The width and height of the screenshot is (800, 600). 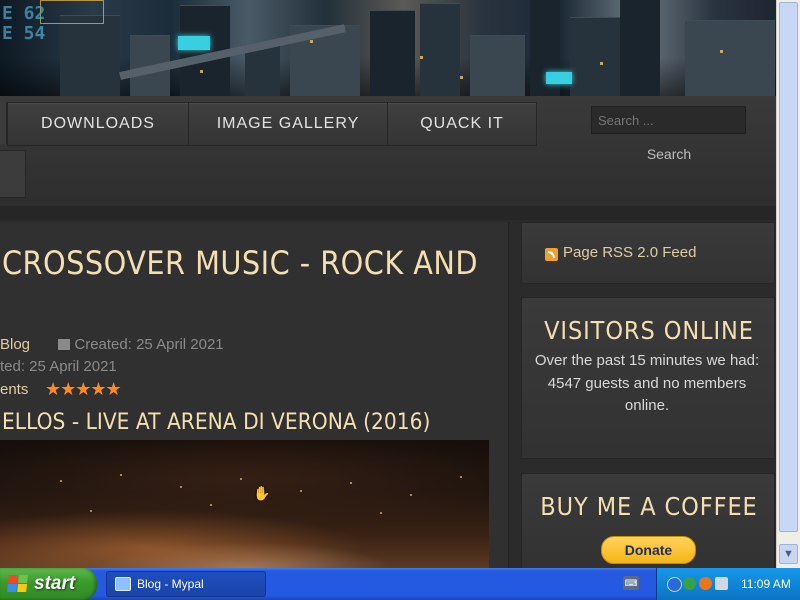 What do you see at coordinates (64, 344) in the screenshot?
I see `calendar-icon` at bounding box center [64, 344].